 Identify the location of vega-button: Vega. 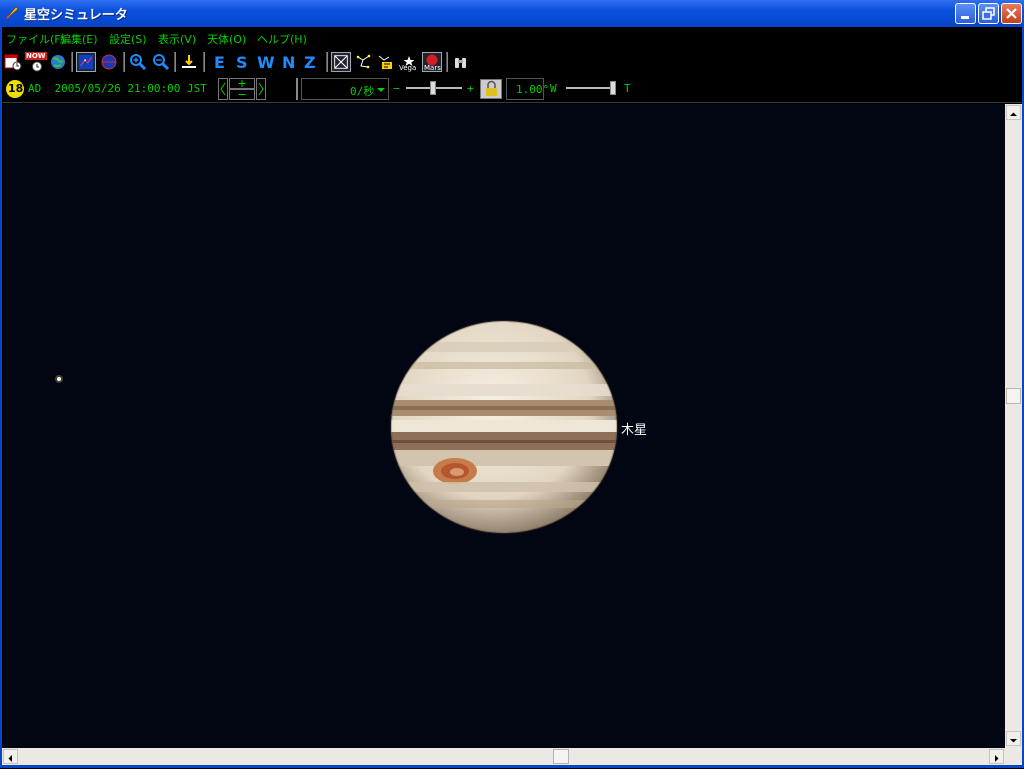
(409, 62).